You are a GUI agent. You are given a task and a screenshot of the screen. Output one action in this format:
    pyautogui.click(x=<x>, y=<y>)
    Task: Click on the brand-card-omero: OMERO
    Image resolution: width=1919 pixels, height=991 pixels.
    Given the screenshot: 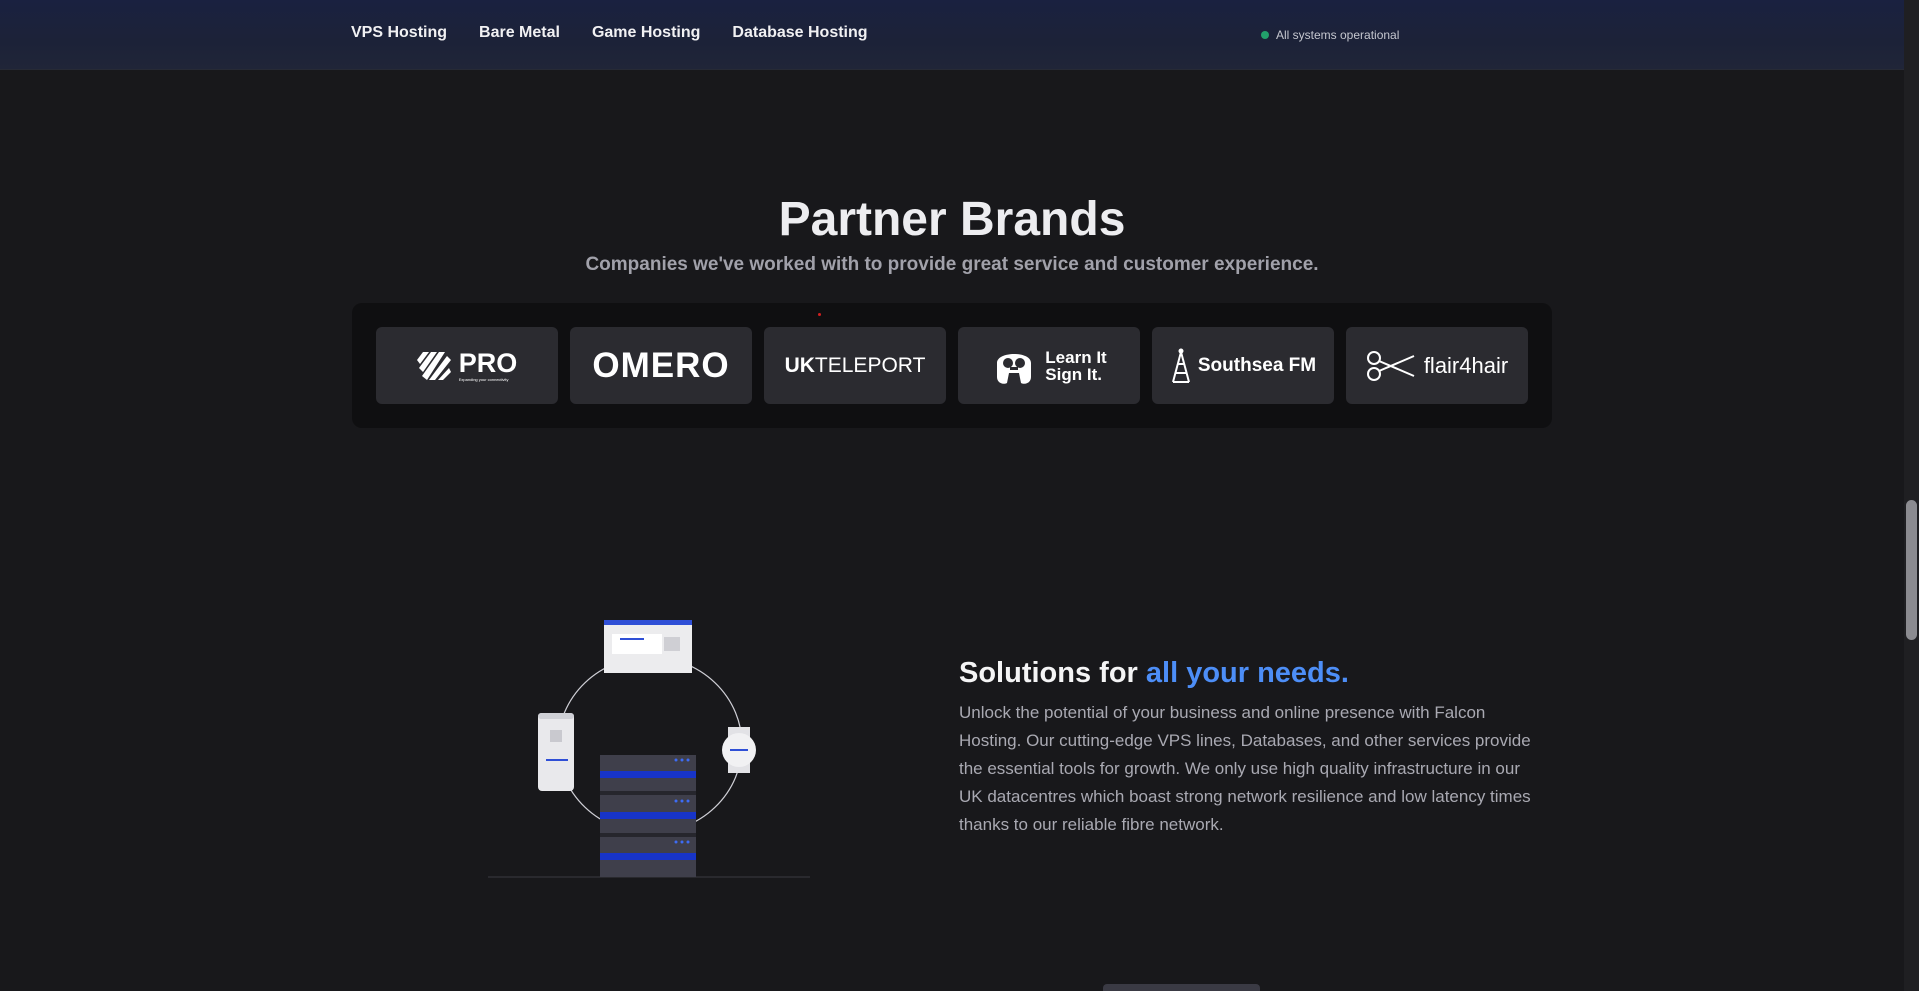 What is the action you would take?
    pyautogui.click(x=661, y=365)
    